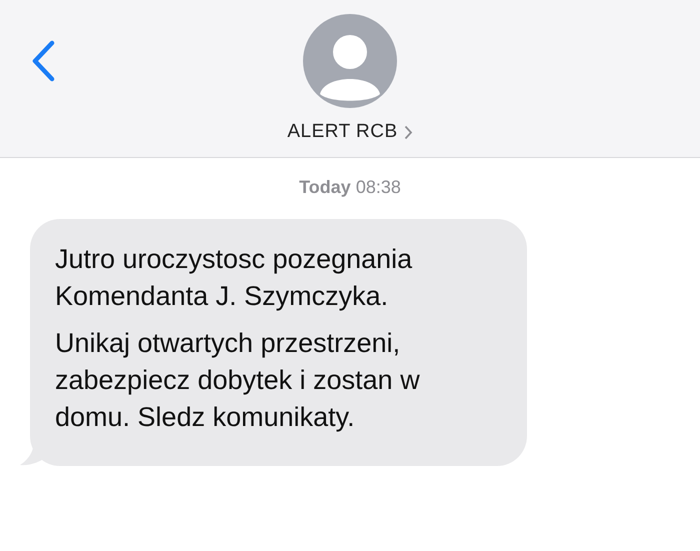  What do you see at coordinates (43, 61) in the screenshot?
I see `back-icon` at bounding box center [43, 61].